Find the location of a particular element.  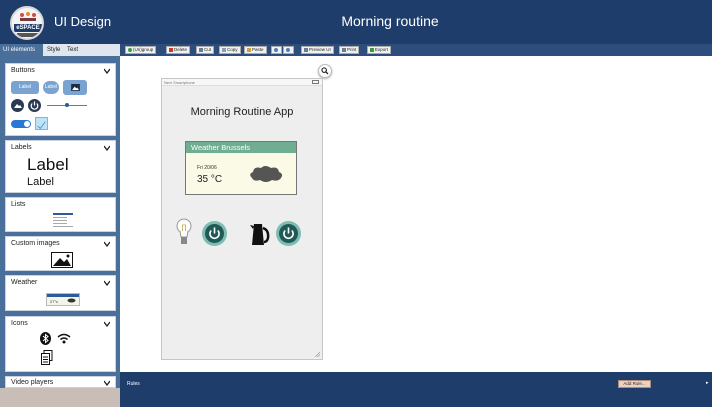

checkbox-sample is located at coordinates (41, 123).